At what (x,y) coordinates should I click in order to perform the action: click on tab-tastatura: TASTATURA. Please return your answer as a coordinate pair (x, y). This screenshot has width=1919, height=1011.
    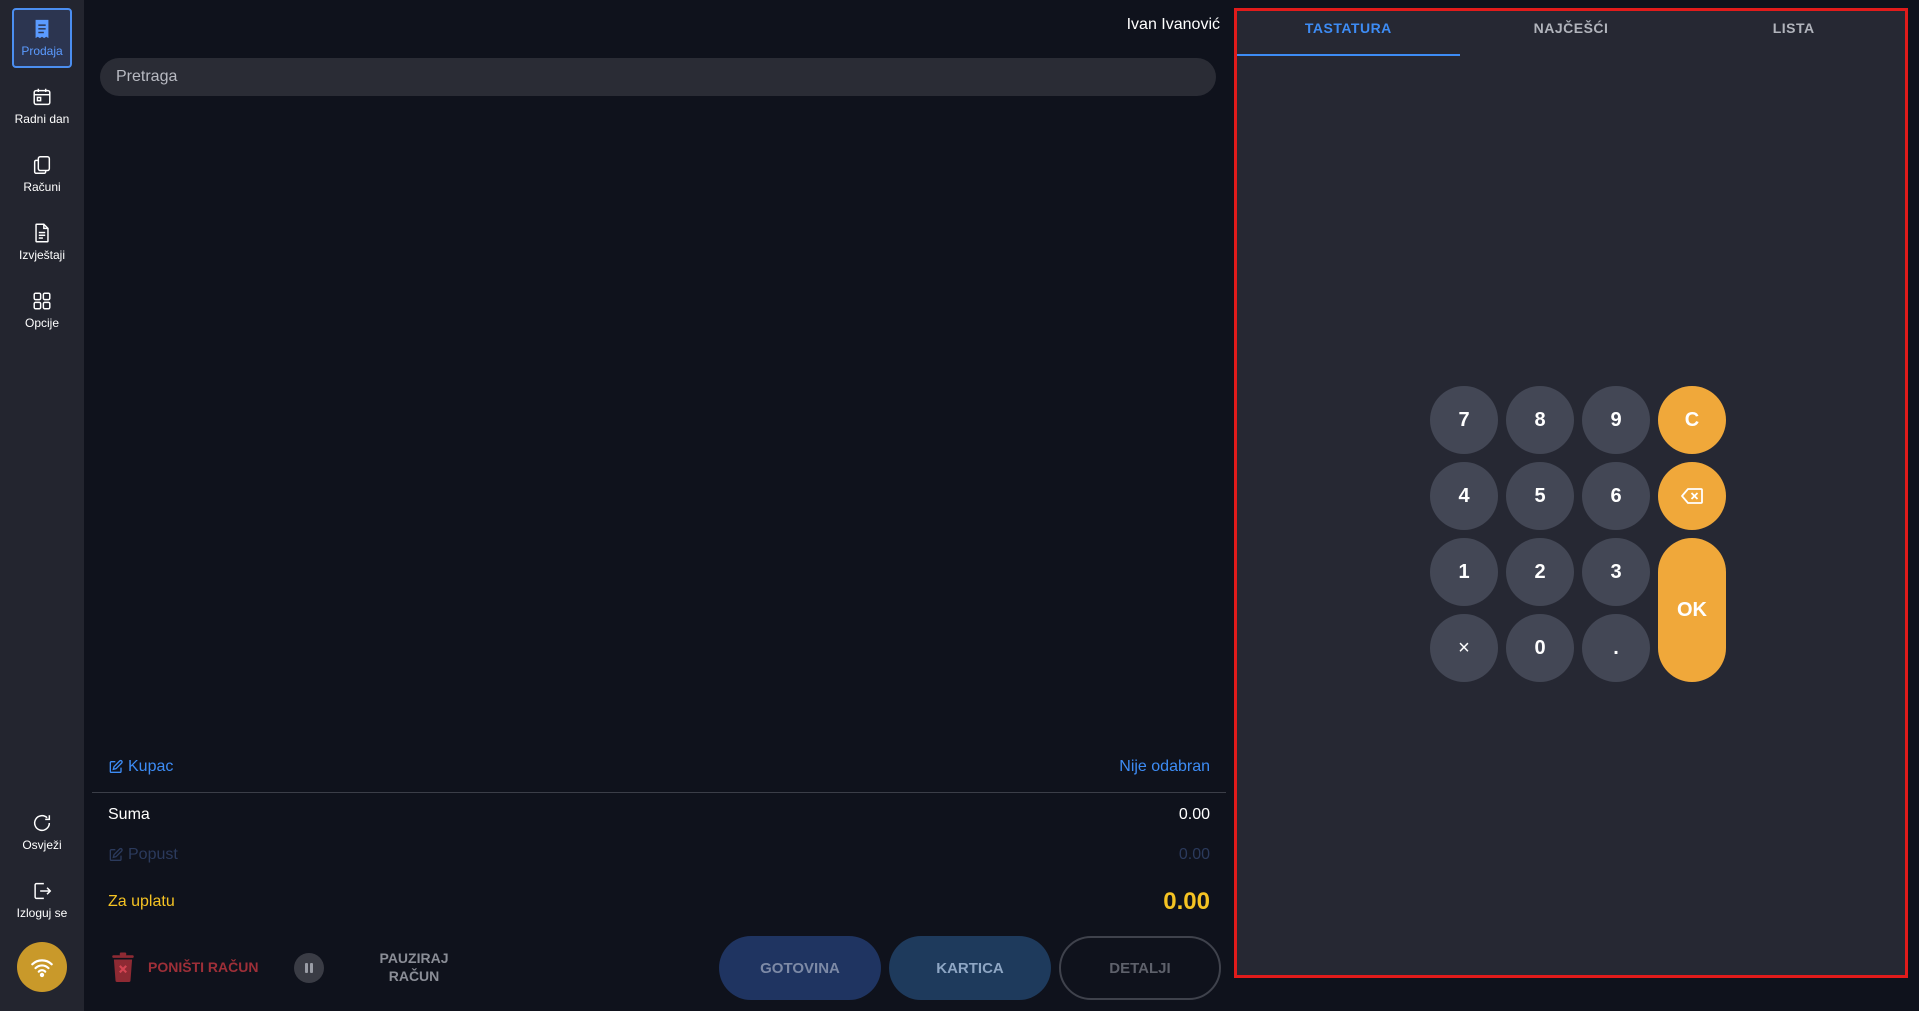
    Looking at the image, I should click on (1348, 33).